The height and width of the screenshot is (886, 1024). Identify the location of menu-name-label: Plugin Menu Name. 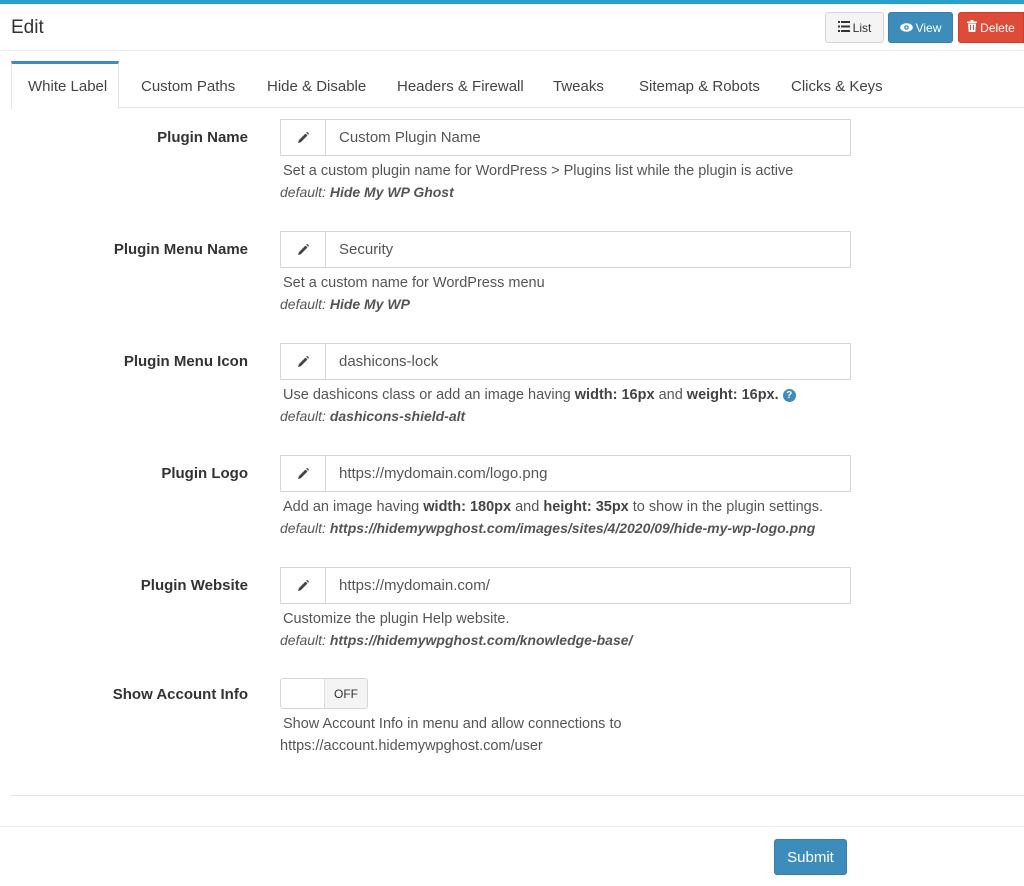
(180, 249).